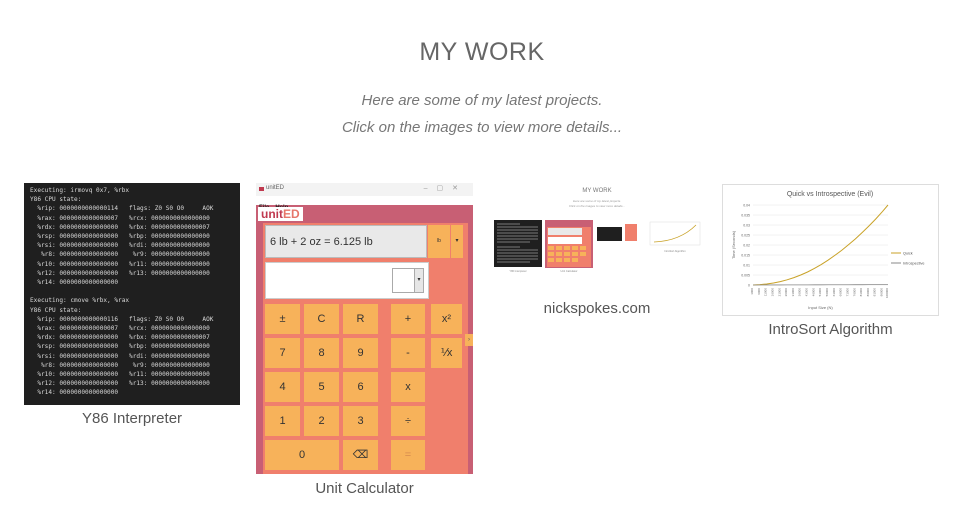  I want to click on mini-caption-2: Unit Calculator, so click(568, 271).